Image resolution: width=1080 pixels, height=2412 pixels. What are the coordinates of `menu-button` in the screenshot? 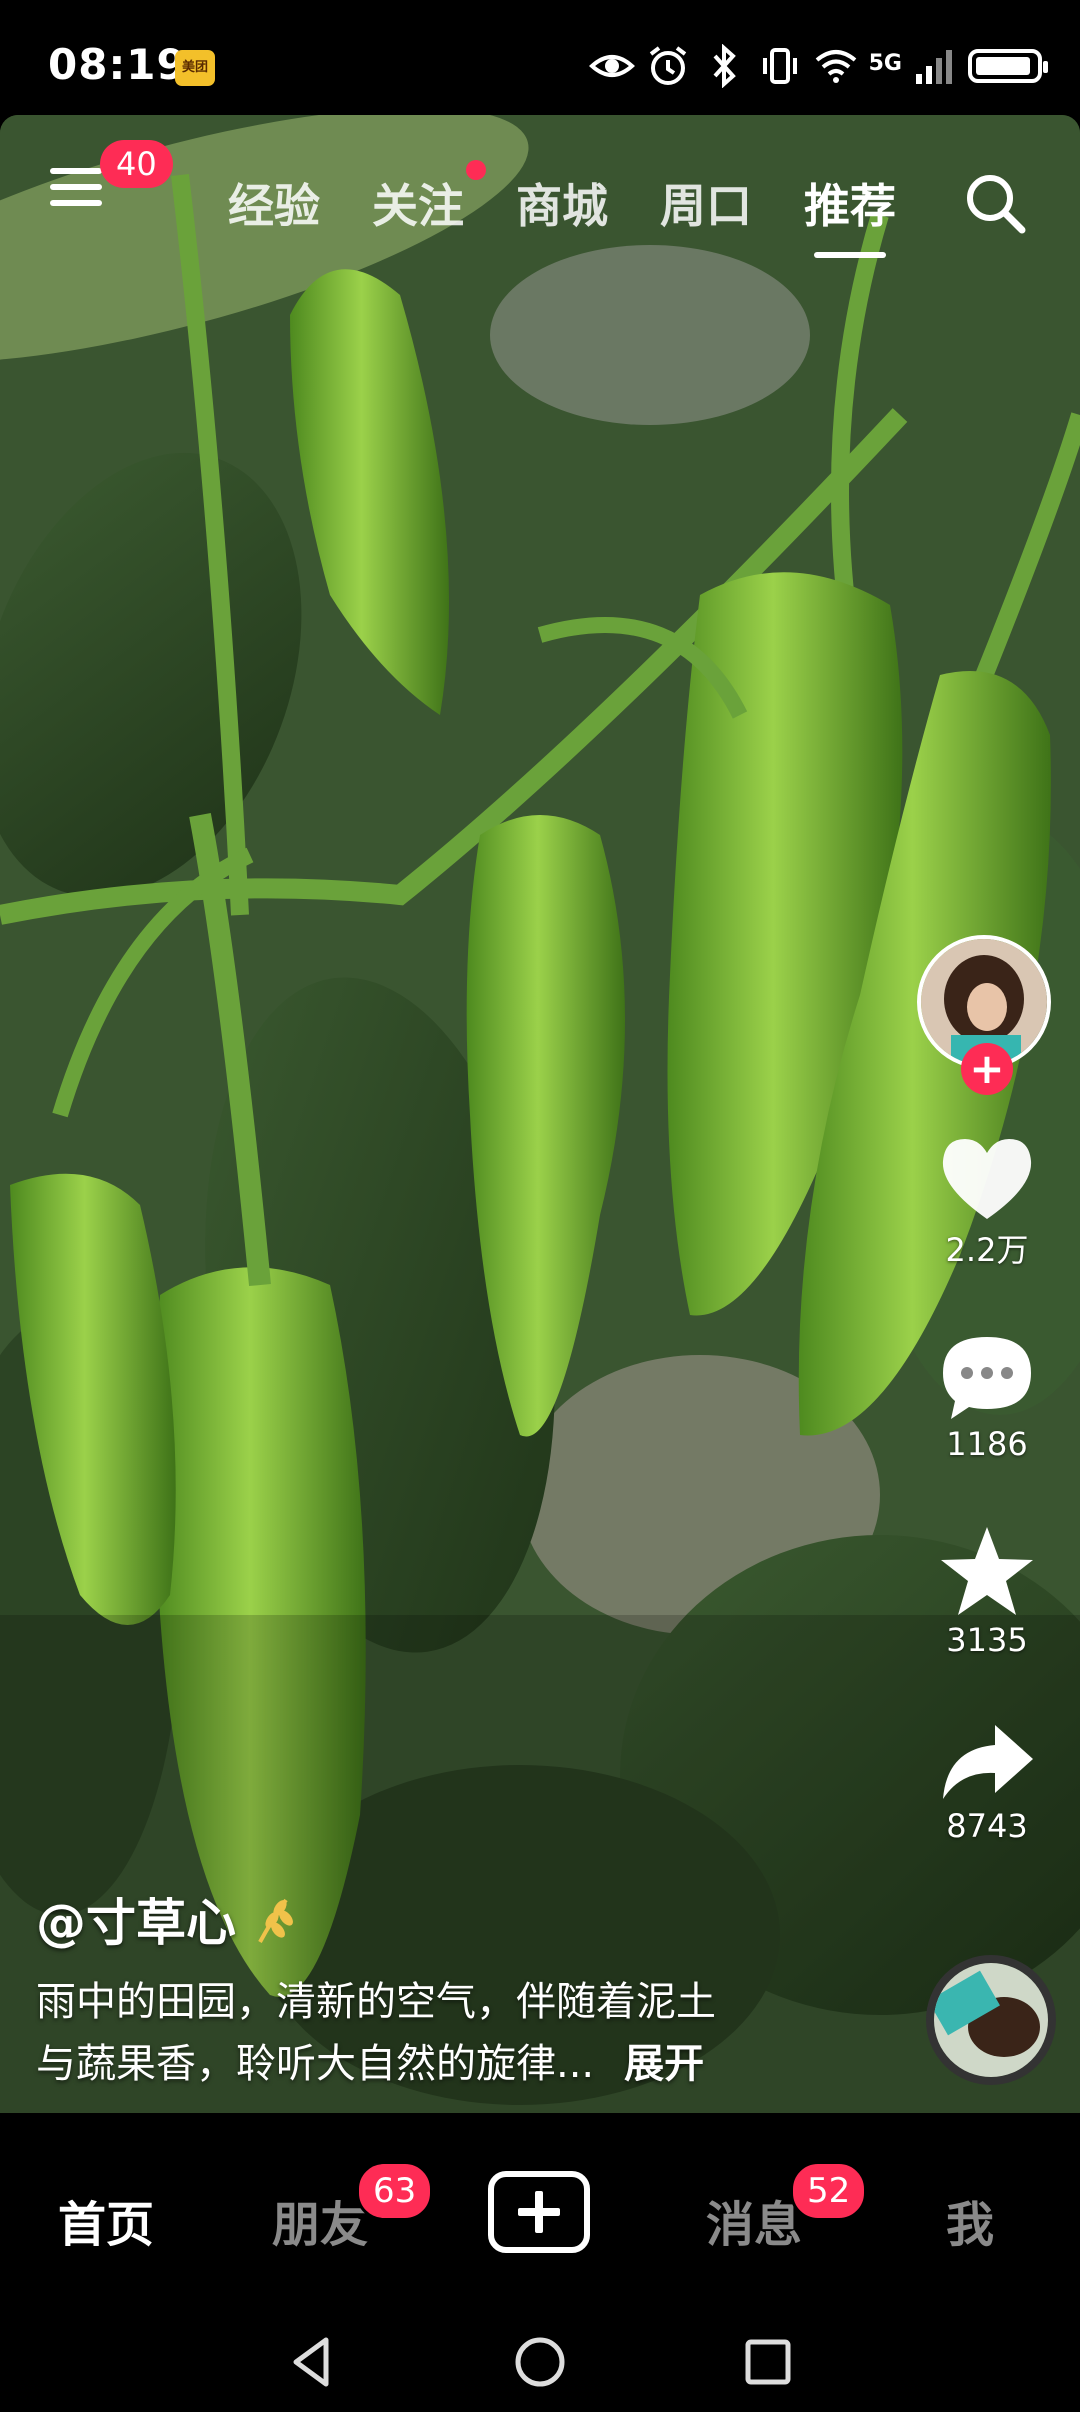 It's located at (76, 191).